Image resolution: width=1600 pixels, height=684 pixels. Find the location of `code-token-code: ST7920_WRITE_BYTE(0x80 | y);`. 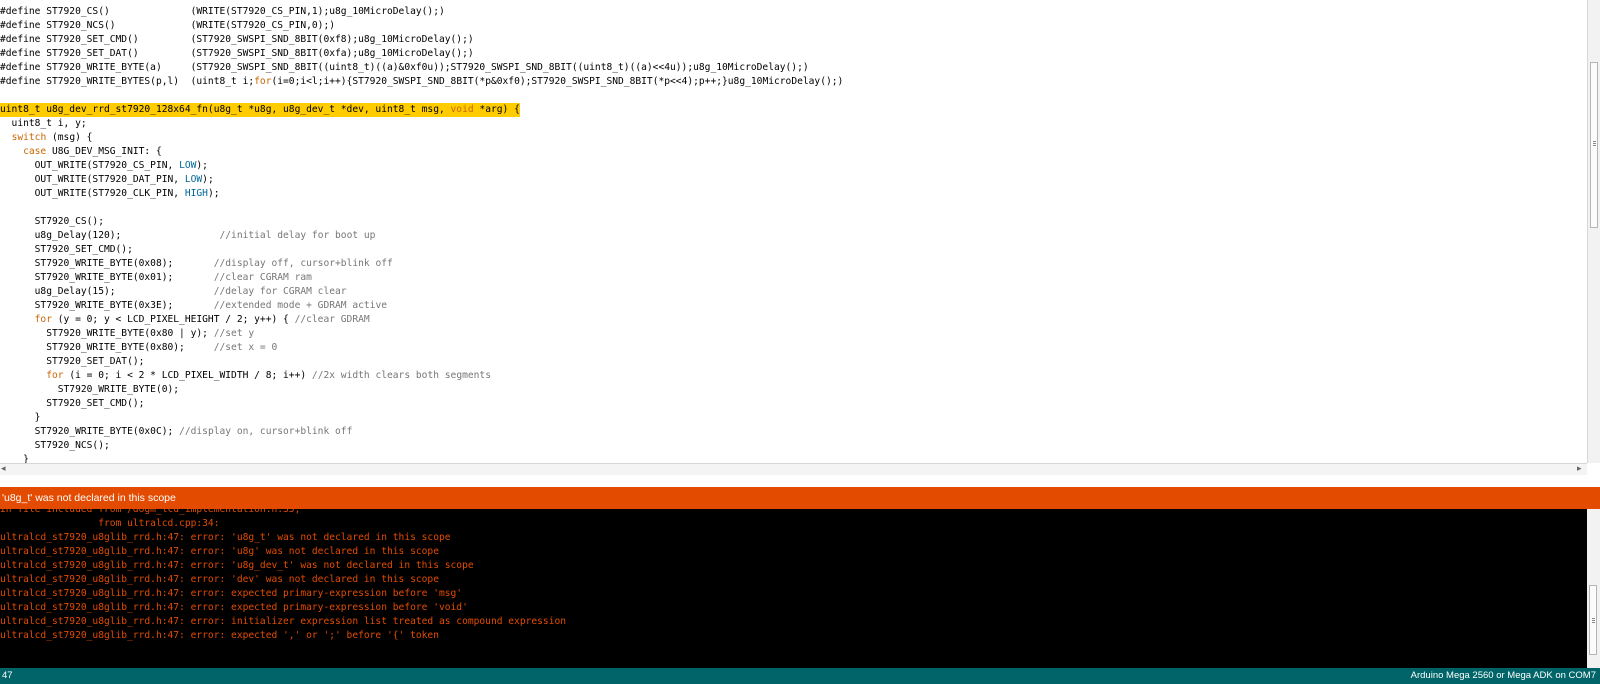

code-token-code: ST7920_WRITE_BYTE(0x80 | y); is located at coordinates (107, 333).